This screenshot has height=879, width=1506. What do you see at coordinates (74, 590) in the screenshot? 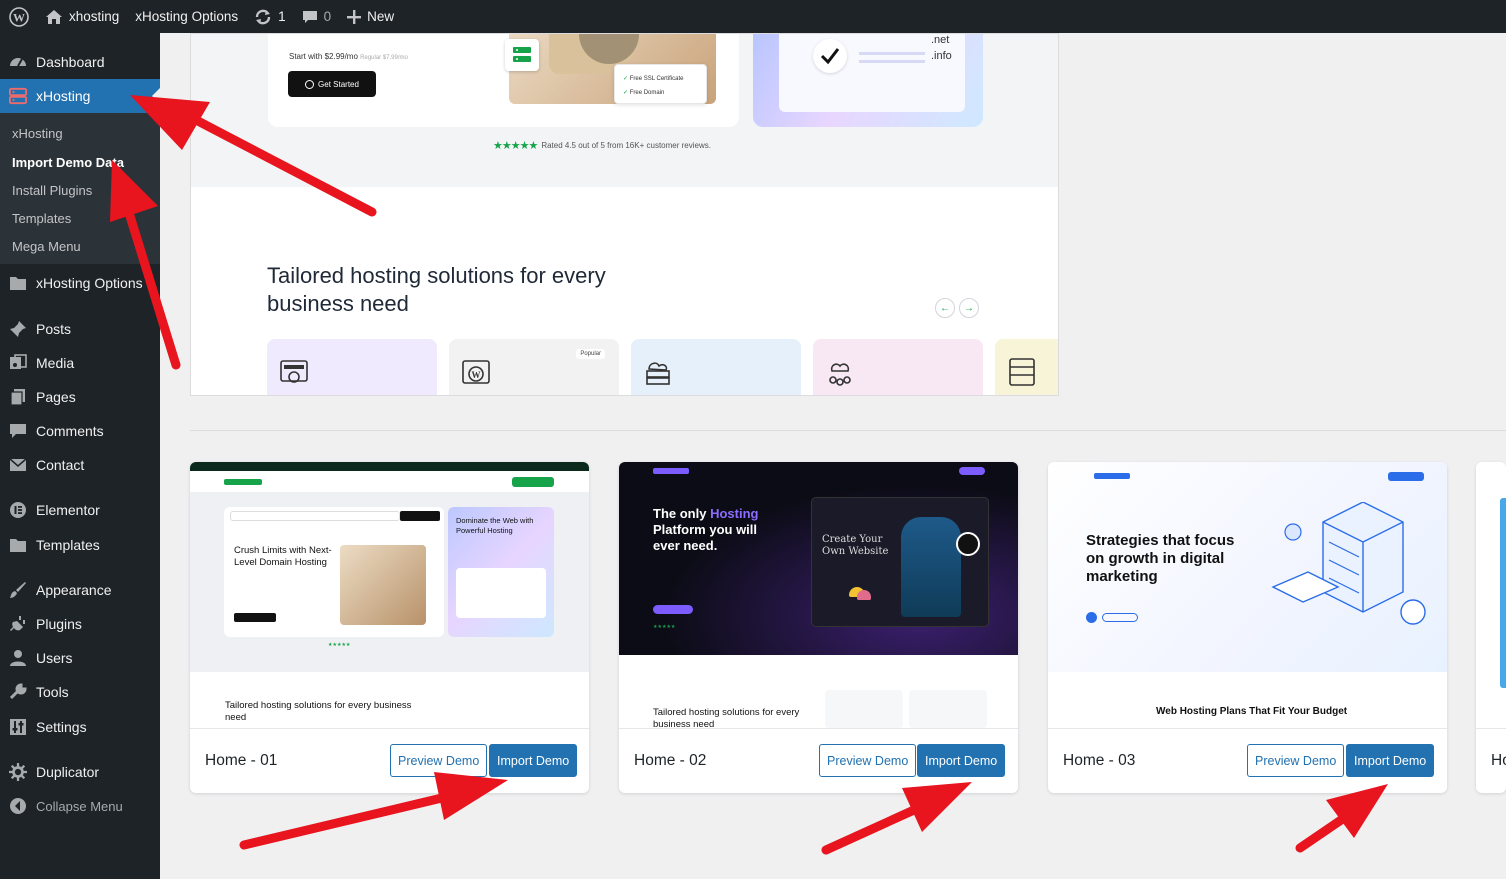
I see `sidebar-item-label: Appearance` at bounding box center [74, 590].